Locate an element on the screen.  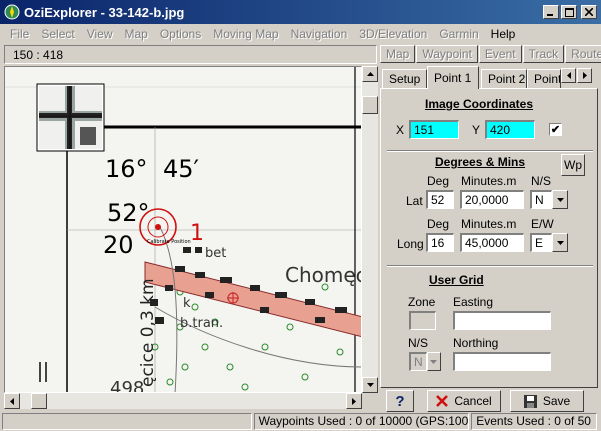
map-label-tran: b.tran. is located at coordinates (201, 323).